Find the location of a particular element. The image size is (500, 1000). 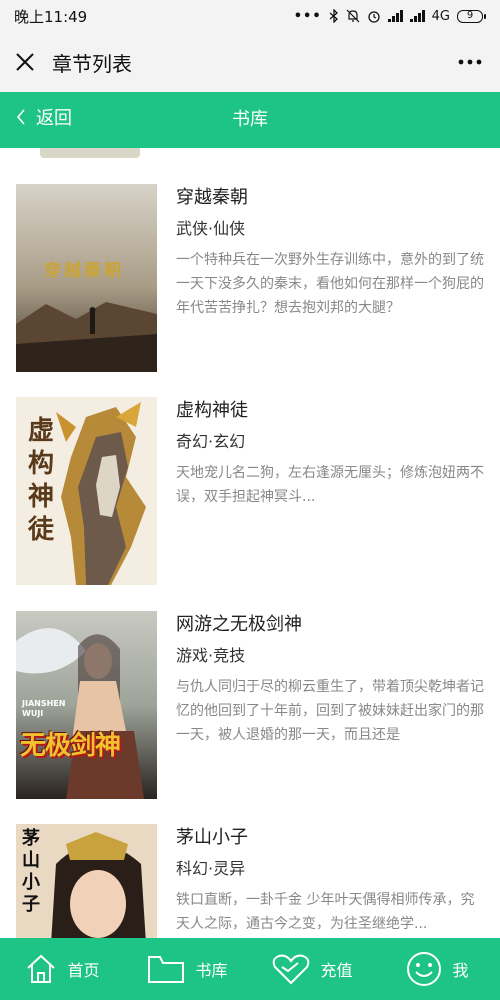

status-bar: 晚上11:49 ••• 4G 9 is located at coordinates (250, 16).